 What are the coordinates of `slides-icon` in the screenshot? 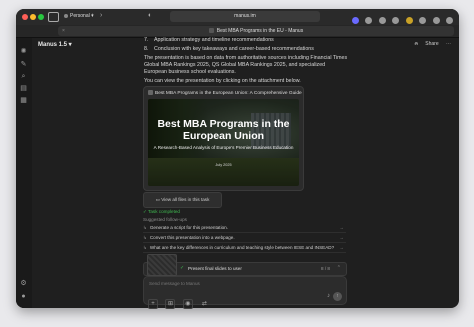 It's located at (150, 92).